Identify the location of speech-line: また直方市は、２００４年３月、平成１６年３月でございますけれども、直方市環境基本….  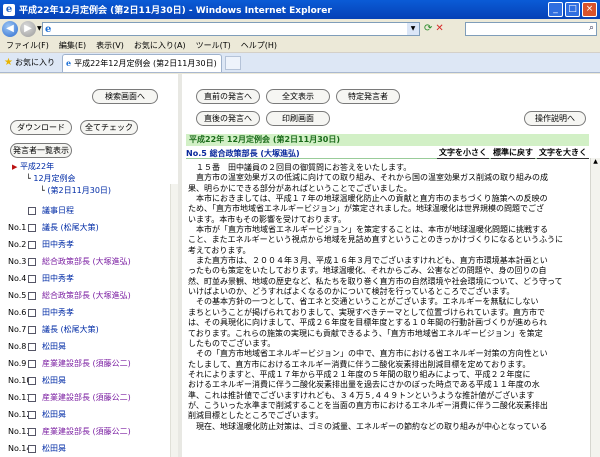
(368, 261).